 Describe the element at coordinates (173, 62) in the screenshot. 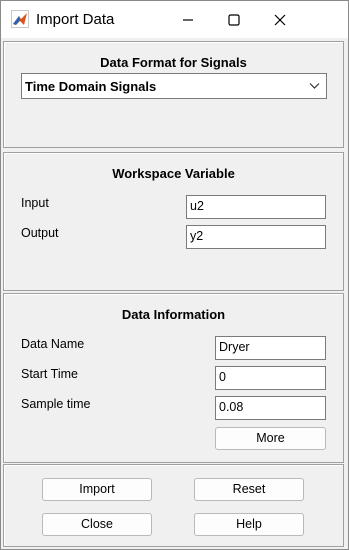

I see `data-format-title: Data Format for Signals` at that location.